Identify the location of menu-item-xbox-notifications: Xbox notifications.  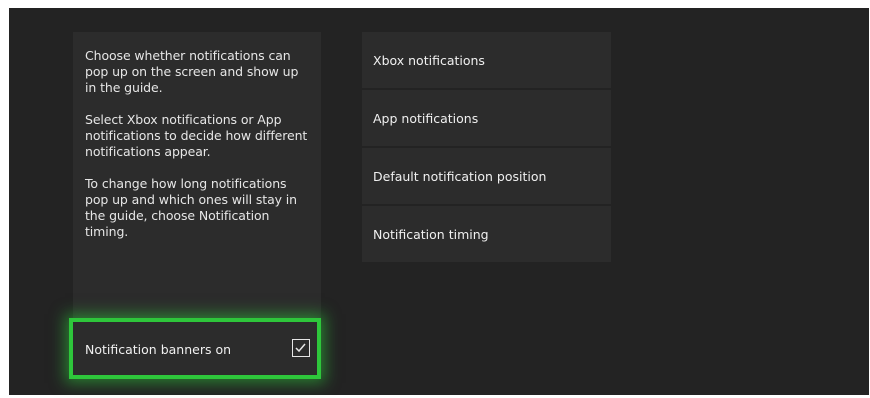
(486, 60).